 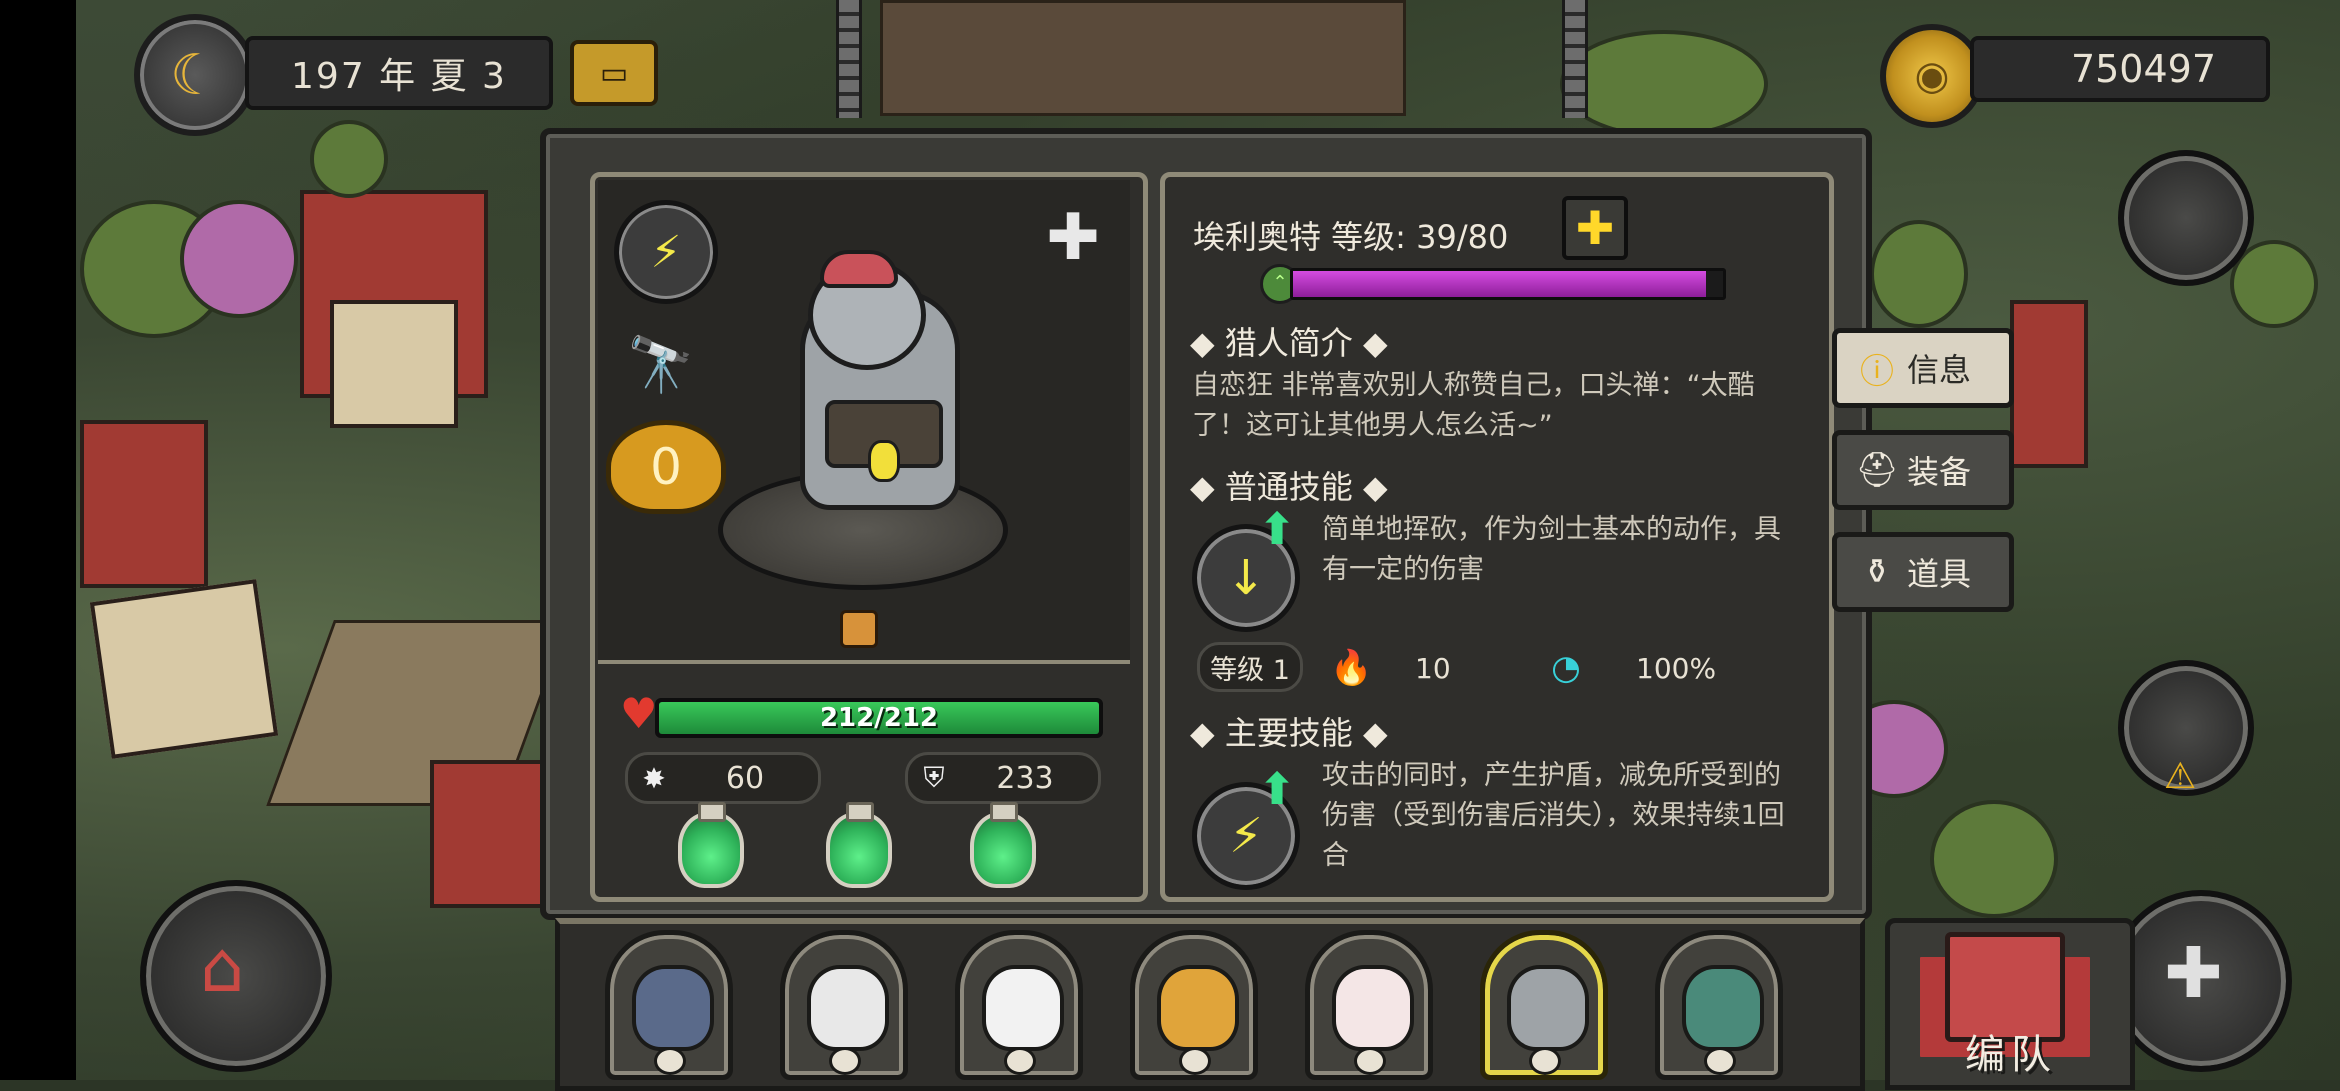 What do you see at coordinates (184, 669) in the screenshot?
I see `ship-decoration` at bounding box center [184, 669].